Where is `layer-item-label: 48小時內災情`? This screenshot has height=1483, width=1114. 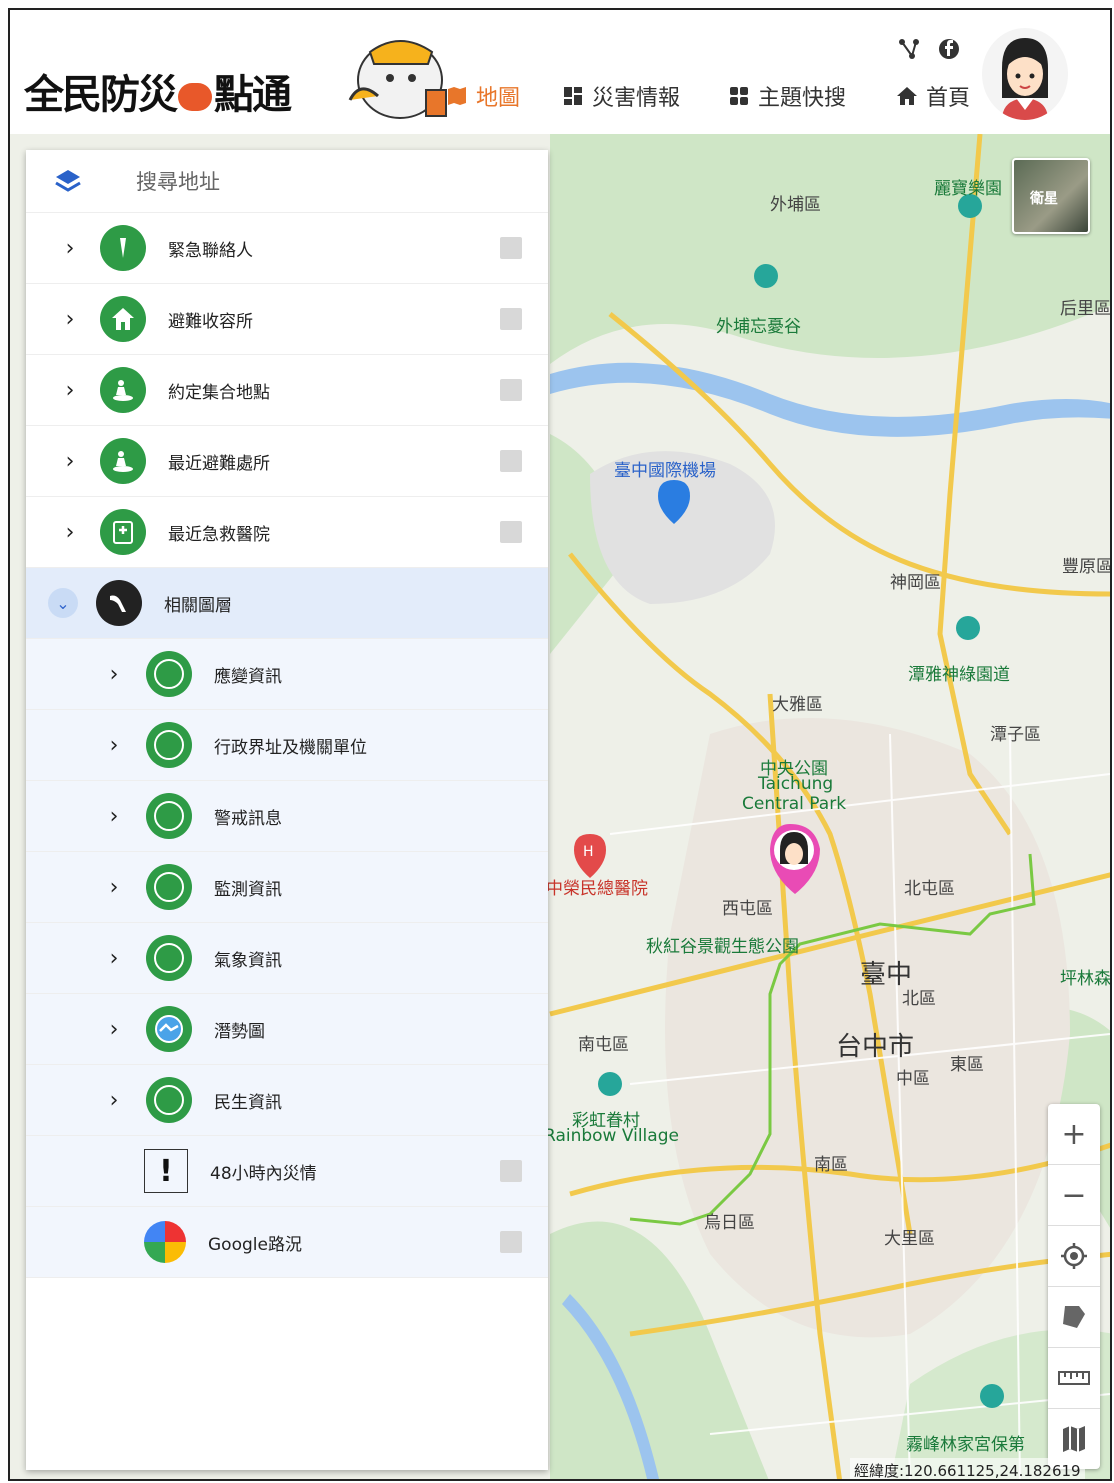
layer-item-label: 48小時內災情 is located at coordinates (263, 1173).